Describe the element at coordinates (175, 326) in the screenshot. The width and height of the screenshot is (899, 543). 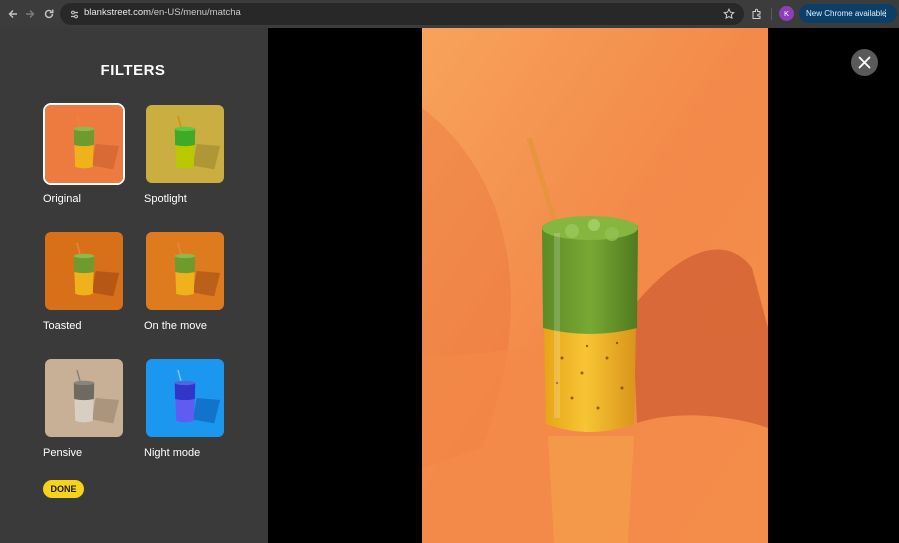
I see `filter-label: On the move` at that location.